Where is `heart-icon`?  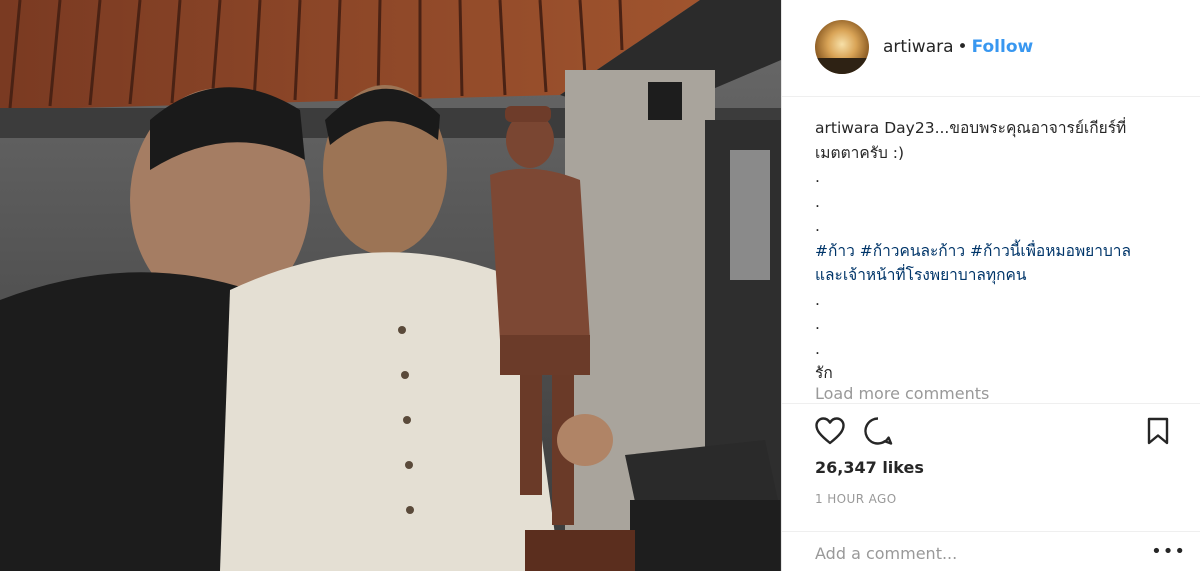
heart-icon is located at coordinates (830, 431).